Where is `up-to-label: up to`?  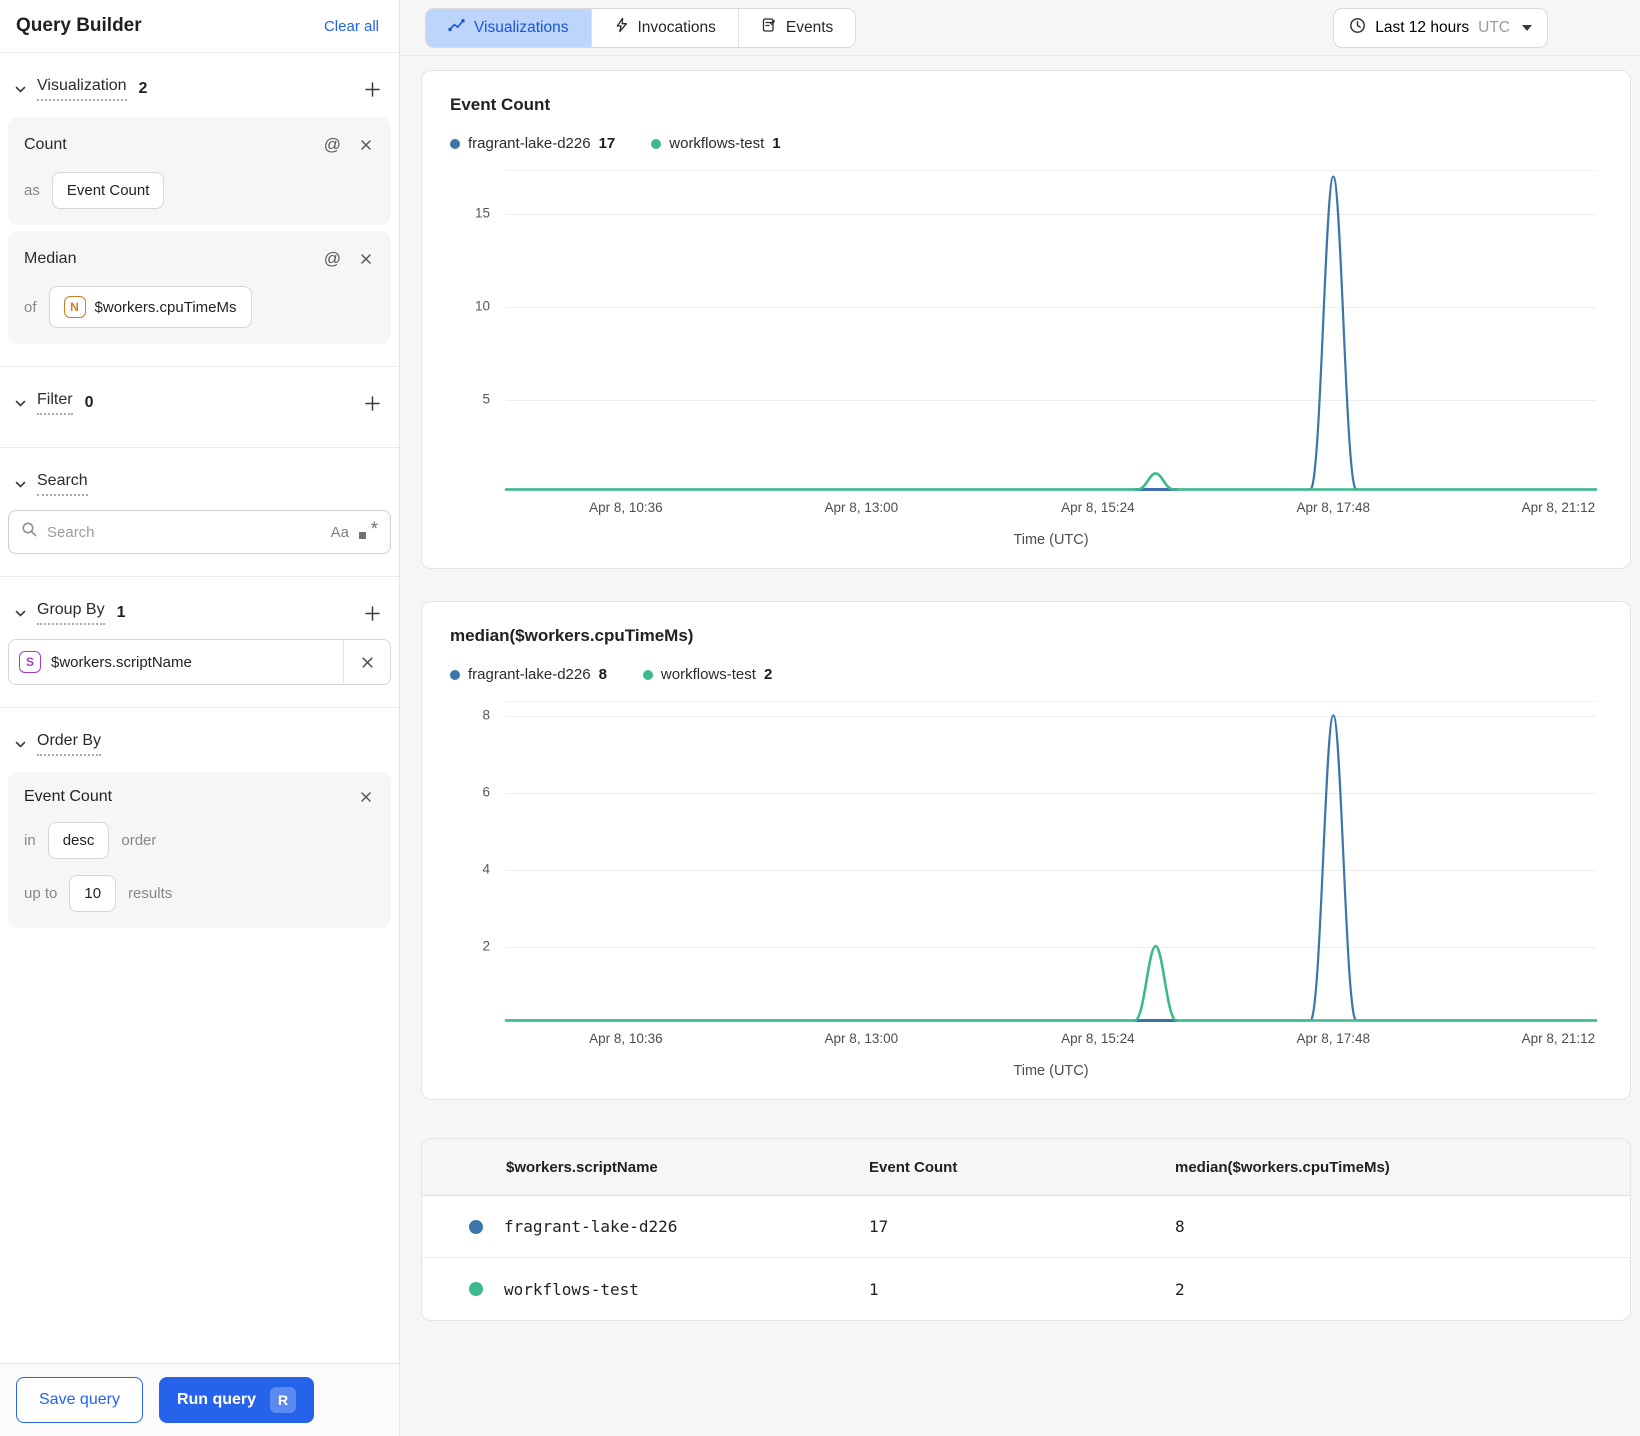
up-to-label: up to is located at coordinates (41, 893).